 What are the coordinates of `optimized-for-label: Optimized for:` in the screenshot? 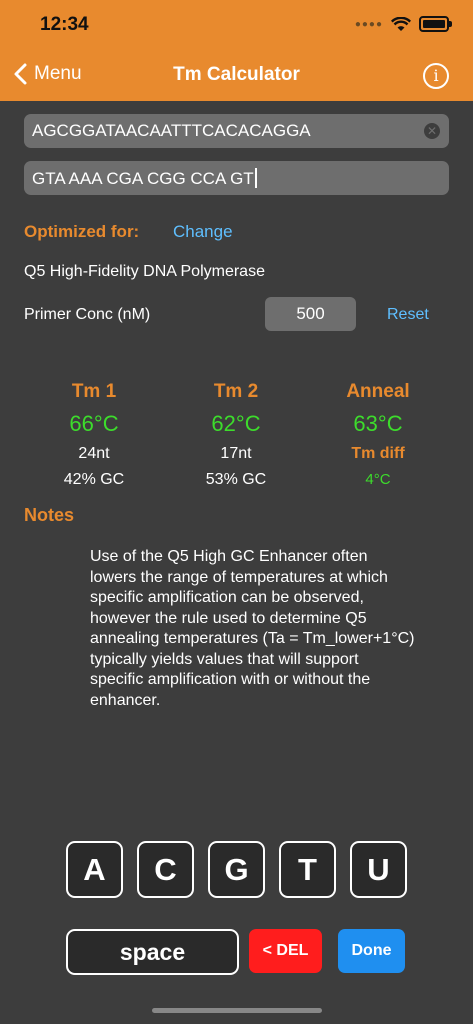 It's located at (82, 231).